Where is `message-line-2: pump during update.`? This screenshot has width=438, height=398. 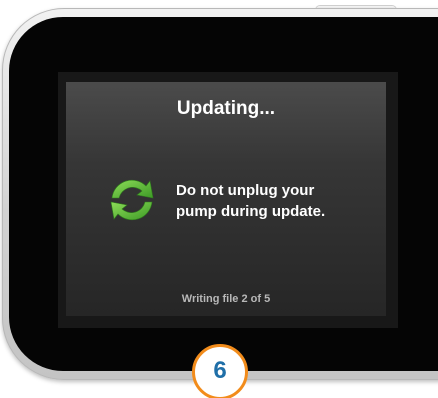 message-line-2: pump during update. is located at coordinates (251, 211).